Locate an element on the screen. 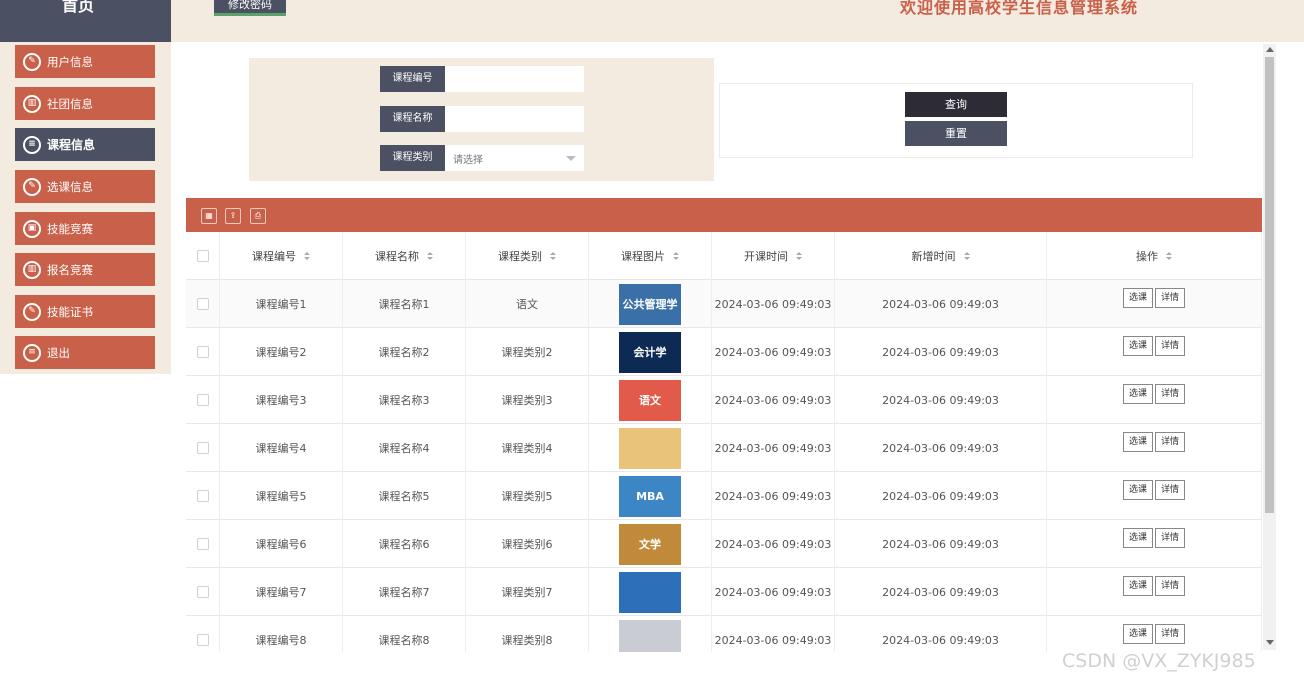 The image size is (1304, 684). column-header-4: 课程图片 is located at coordinates (650, 256).